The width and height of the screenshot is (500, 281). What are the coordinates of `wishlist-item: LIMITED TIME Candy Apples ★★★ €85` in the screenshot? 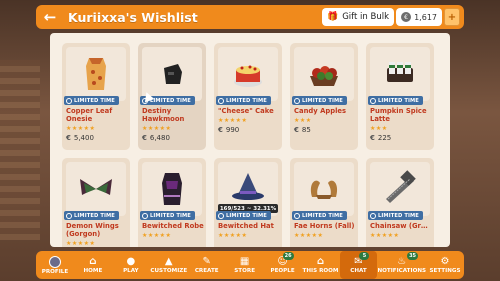 It's located at (324, 96).